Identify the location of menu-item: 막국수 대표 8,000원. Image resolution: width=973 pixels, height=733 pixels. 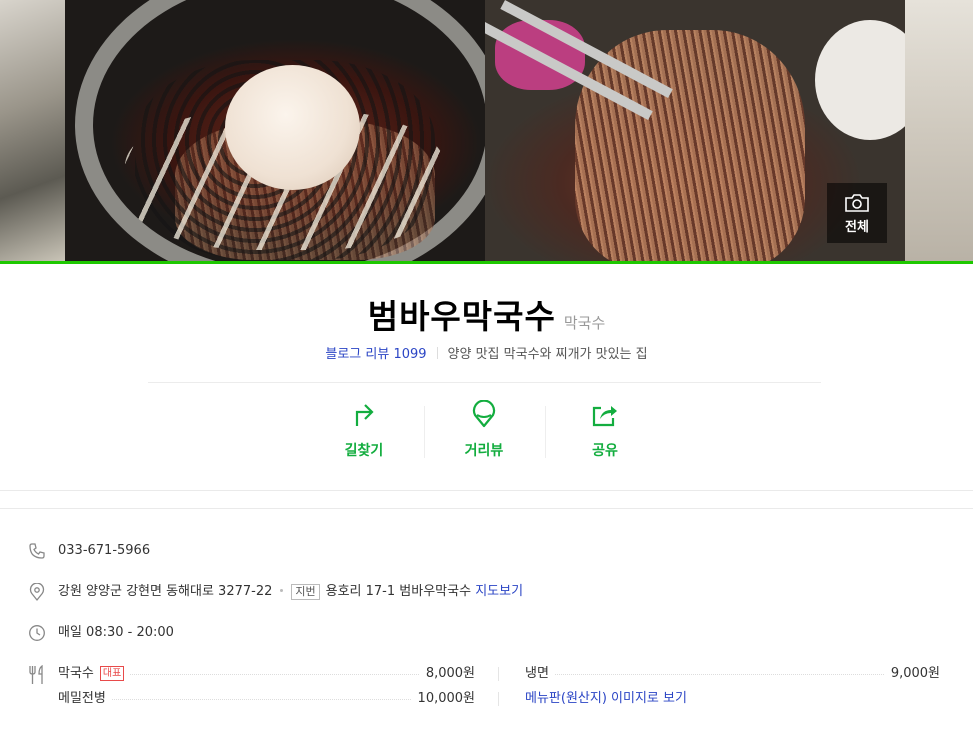
(266, 674).